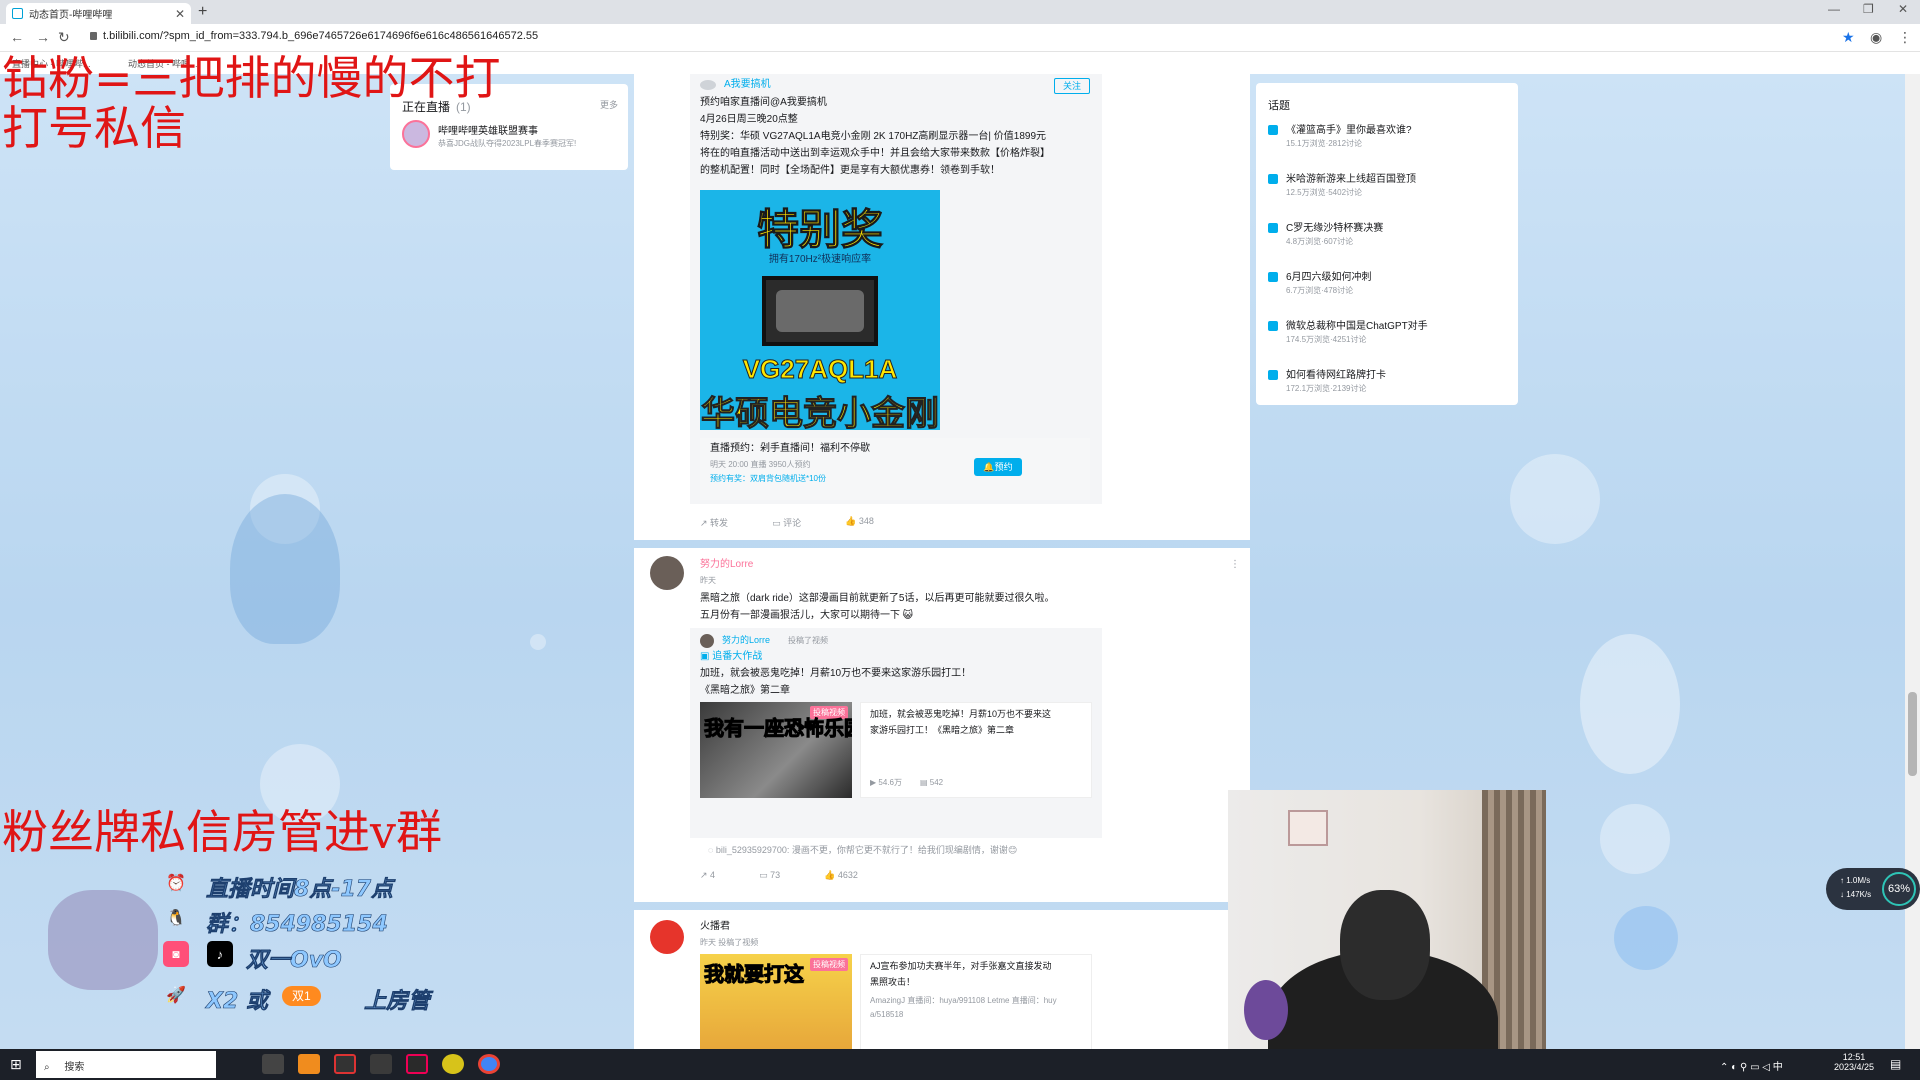 The height and width of the screenshot is (1080, 1920). I want to click on like-button: 👍 348, so click(859, 522).